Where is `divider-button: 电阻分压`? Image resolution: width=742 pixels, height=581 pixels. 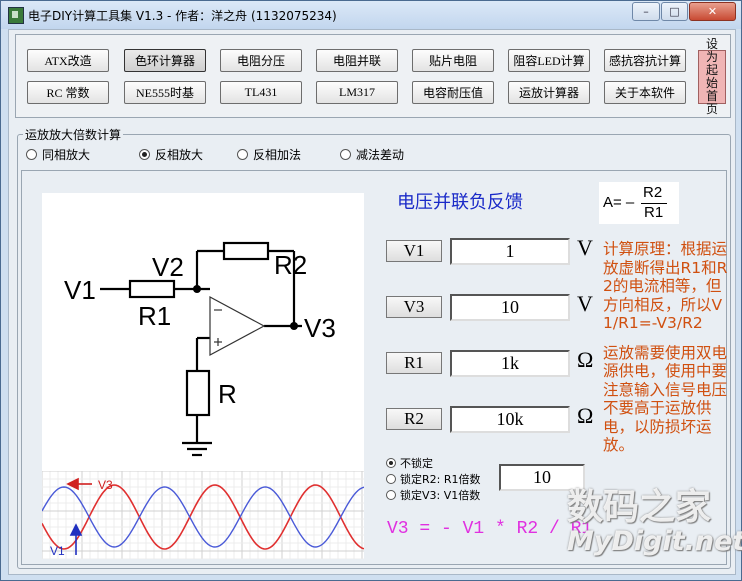 divider-button: 电阻分压 is located at coordinates (261, 60).